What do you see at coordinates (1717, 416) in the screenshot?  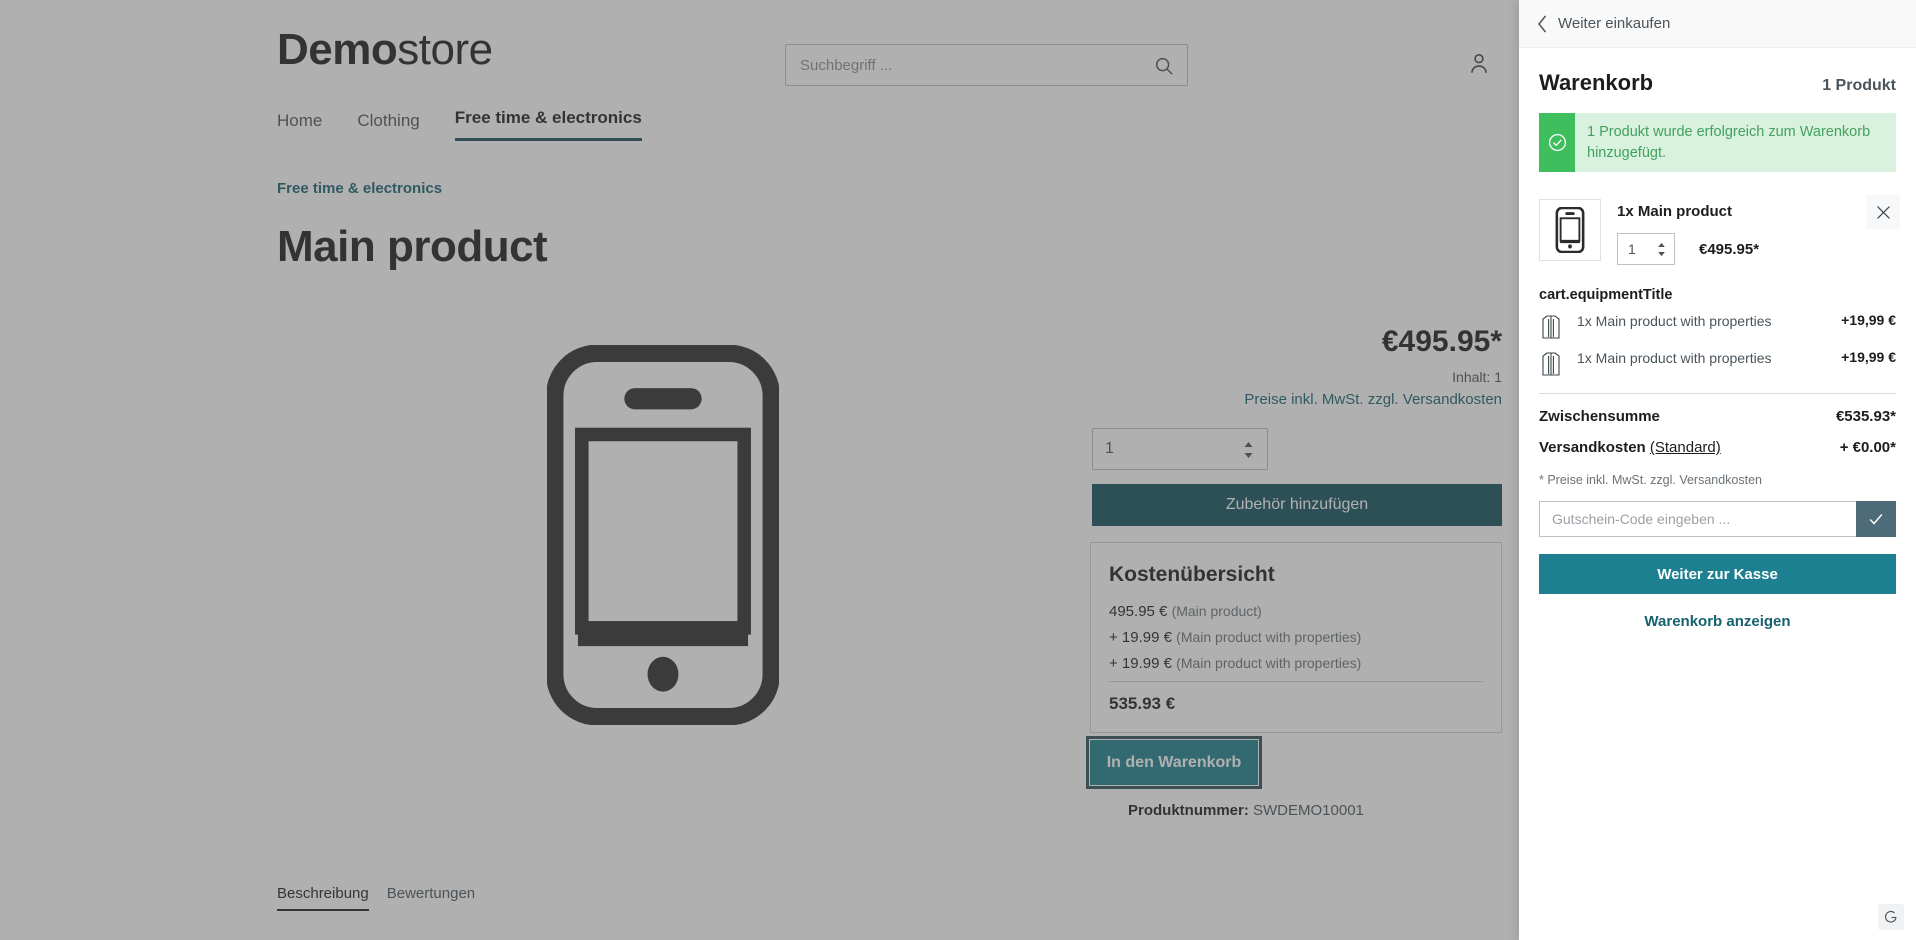 I see `subtotal-row: Zwischensumme €535.93*` at bounding box center [1717, 416].